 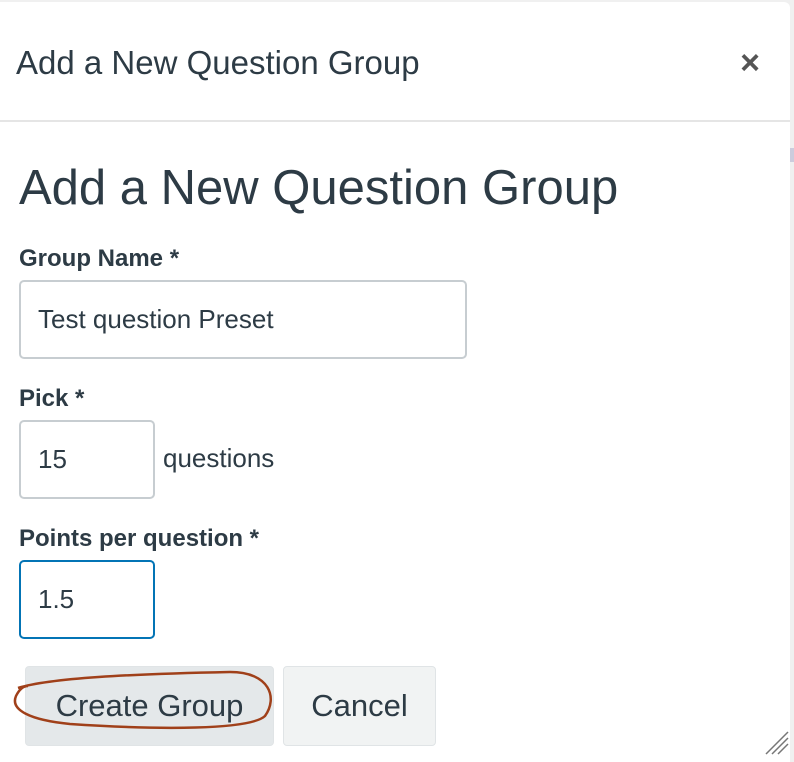 I want to click on resize-grip-icon, so click(x=775, y=741).